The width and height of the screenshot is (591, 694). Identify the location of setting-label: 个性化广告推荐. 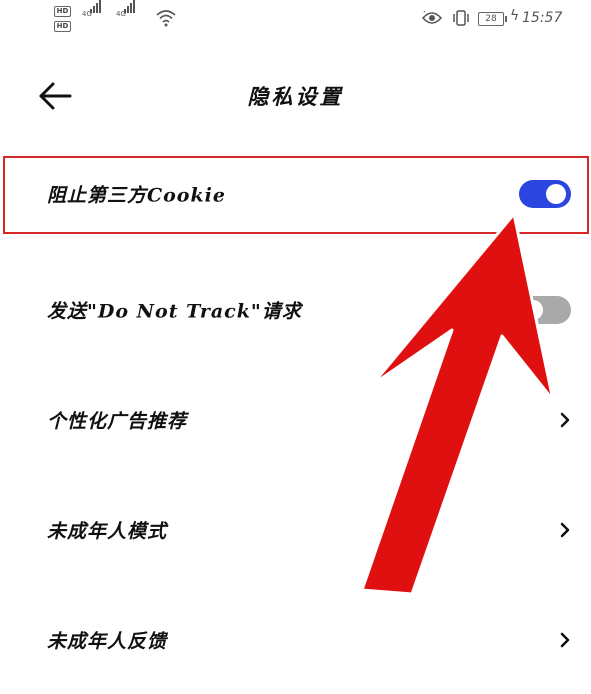
(117, 421).